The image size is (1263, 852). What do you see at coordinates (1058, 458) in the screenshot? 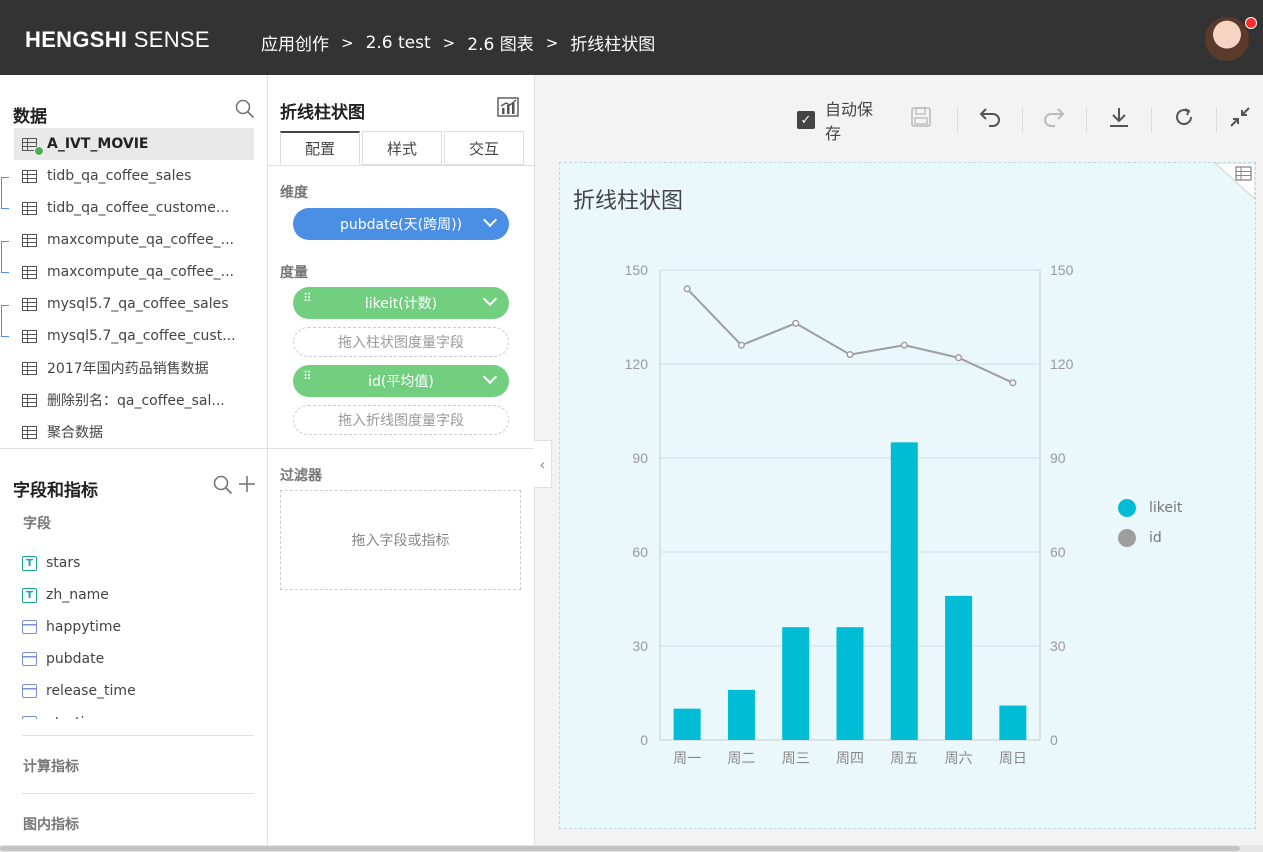
I see `y2-tick-label: 90` at bounding box center [1058, 458].